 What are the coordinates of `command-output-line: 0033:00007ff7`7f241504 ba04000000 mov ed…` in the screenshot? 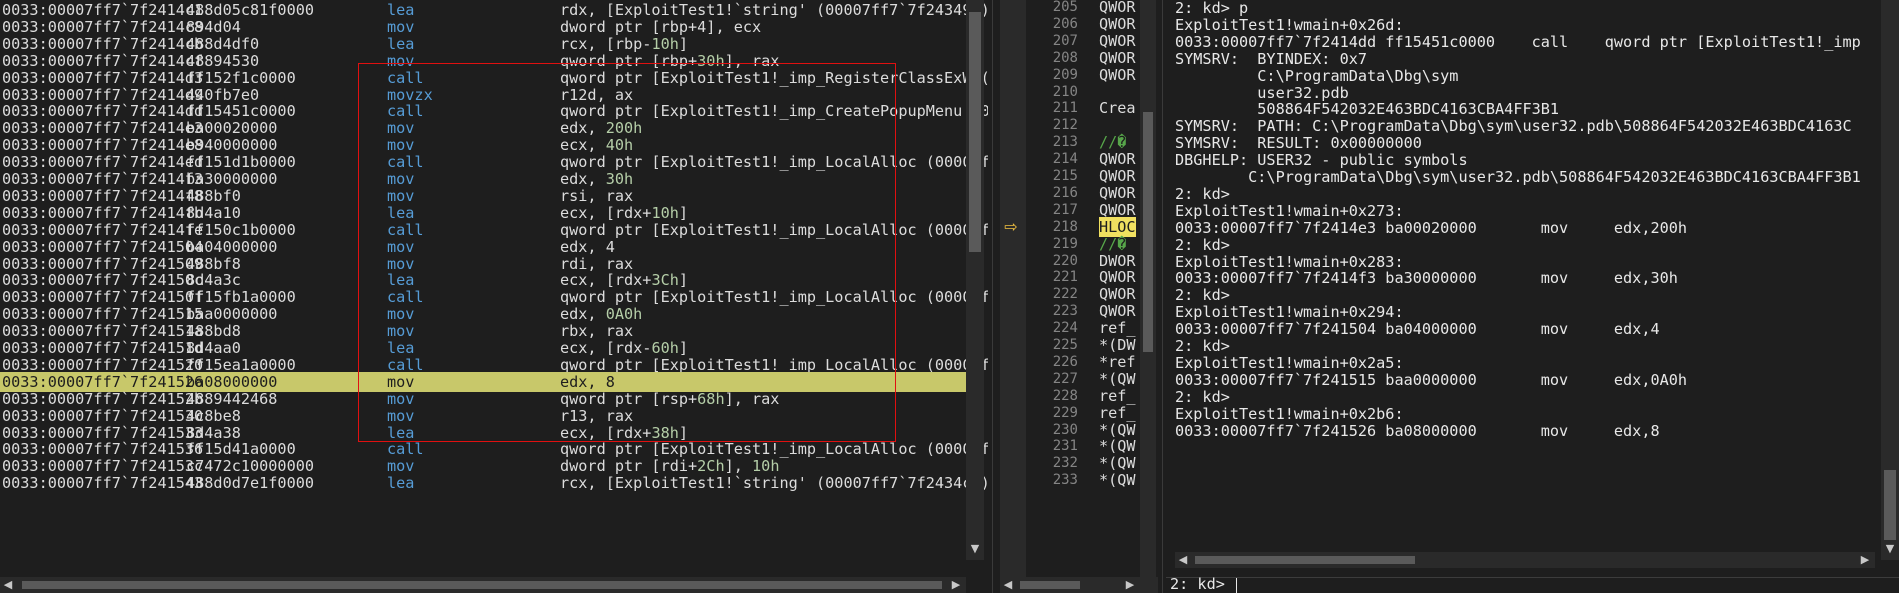 It's located at (1417, 329).